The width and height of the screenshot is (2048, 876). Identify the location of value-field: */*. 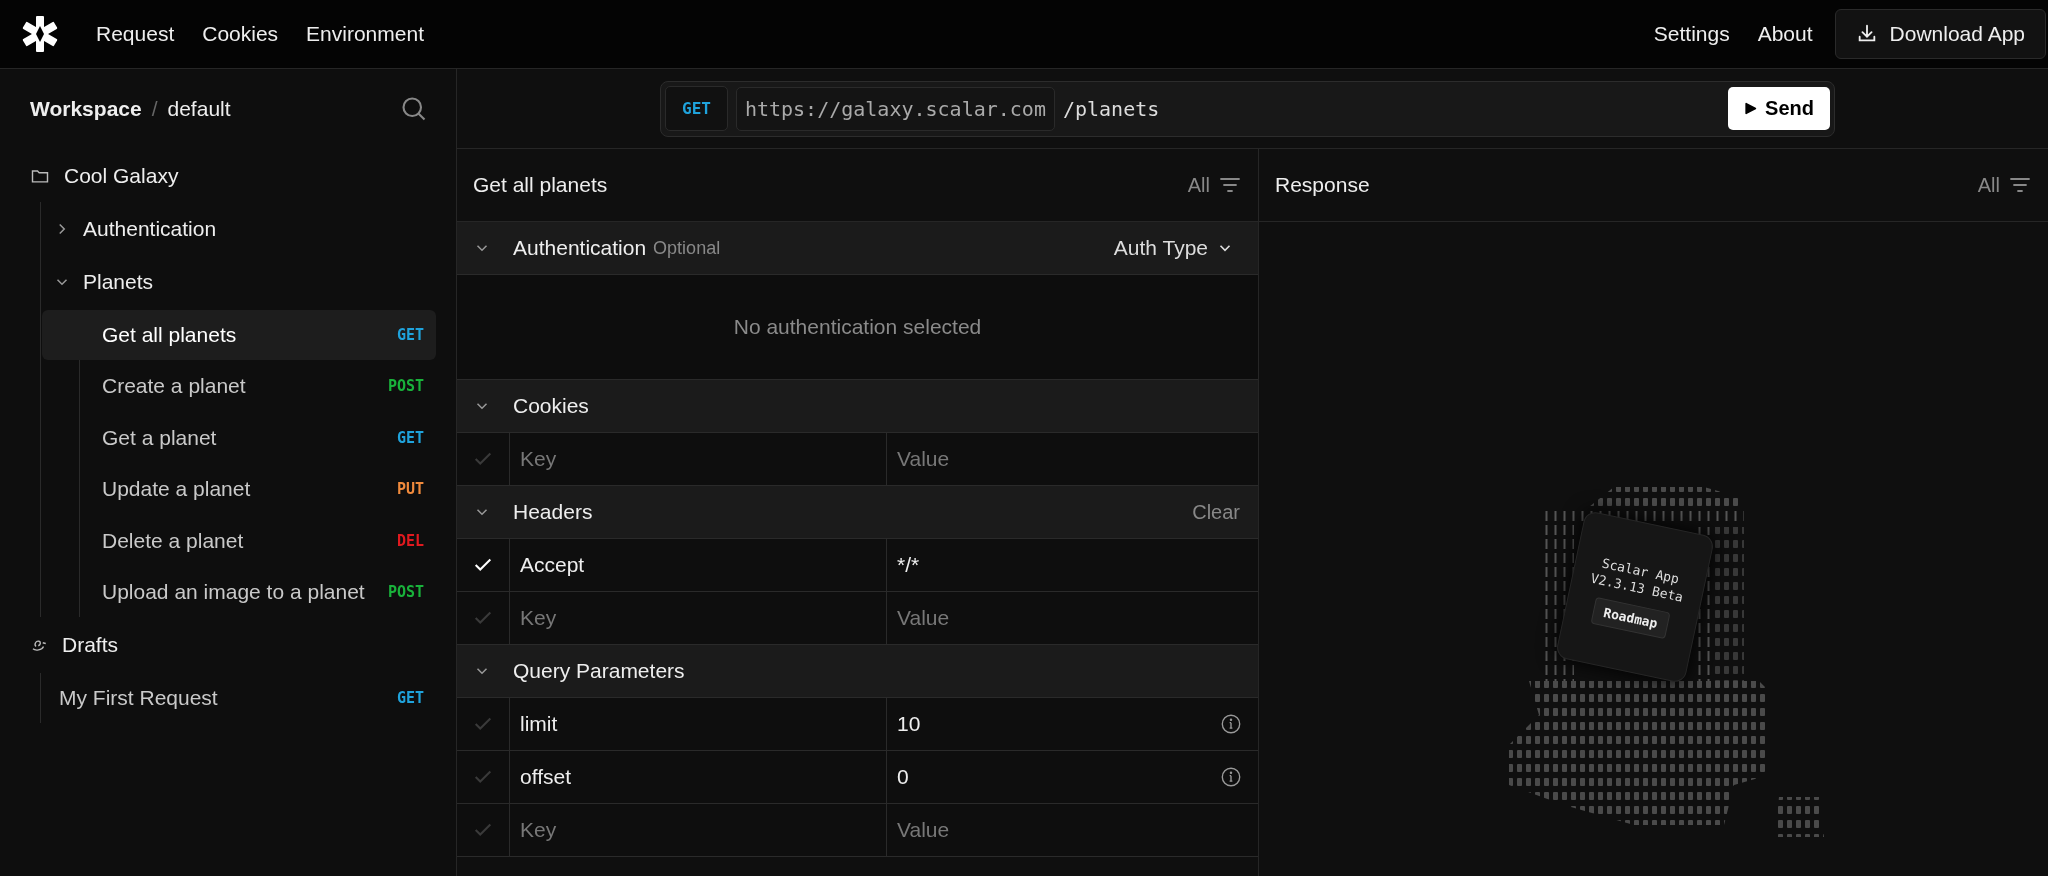
(1069, 565).